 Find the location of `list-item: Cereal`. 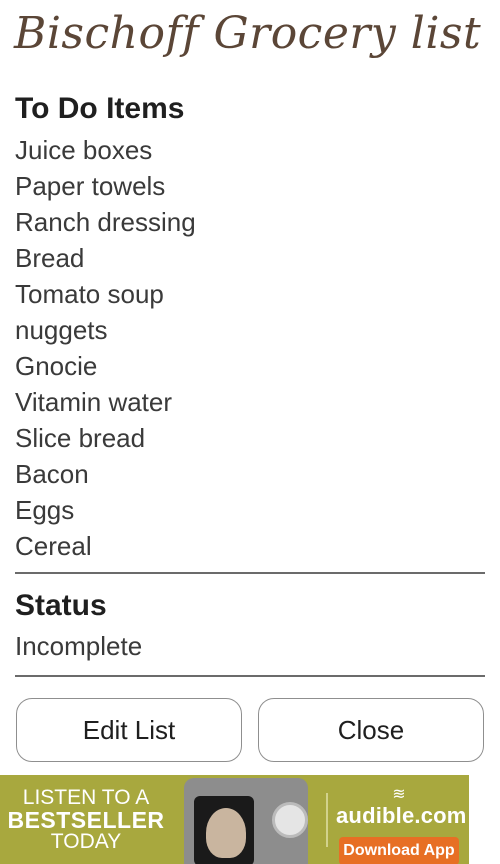

list-item: Cereal is located at coordinates (53, 546).